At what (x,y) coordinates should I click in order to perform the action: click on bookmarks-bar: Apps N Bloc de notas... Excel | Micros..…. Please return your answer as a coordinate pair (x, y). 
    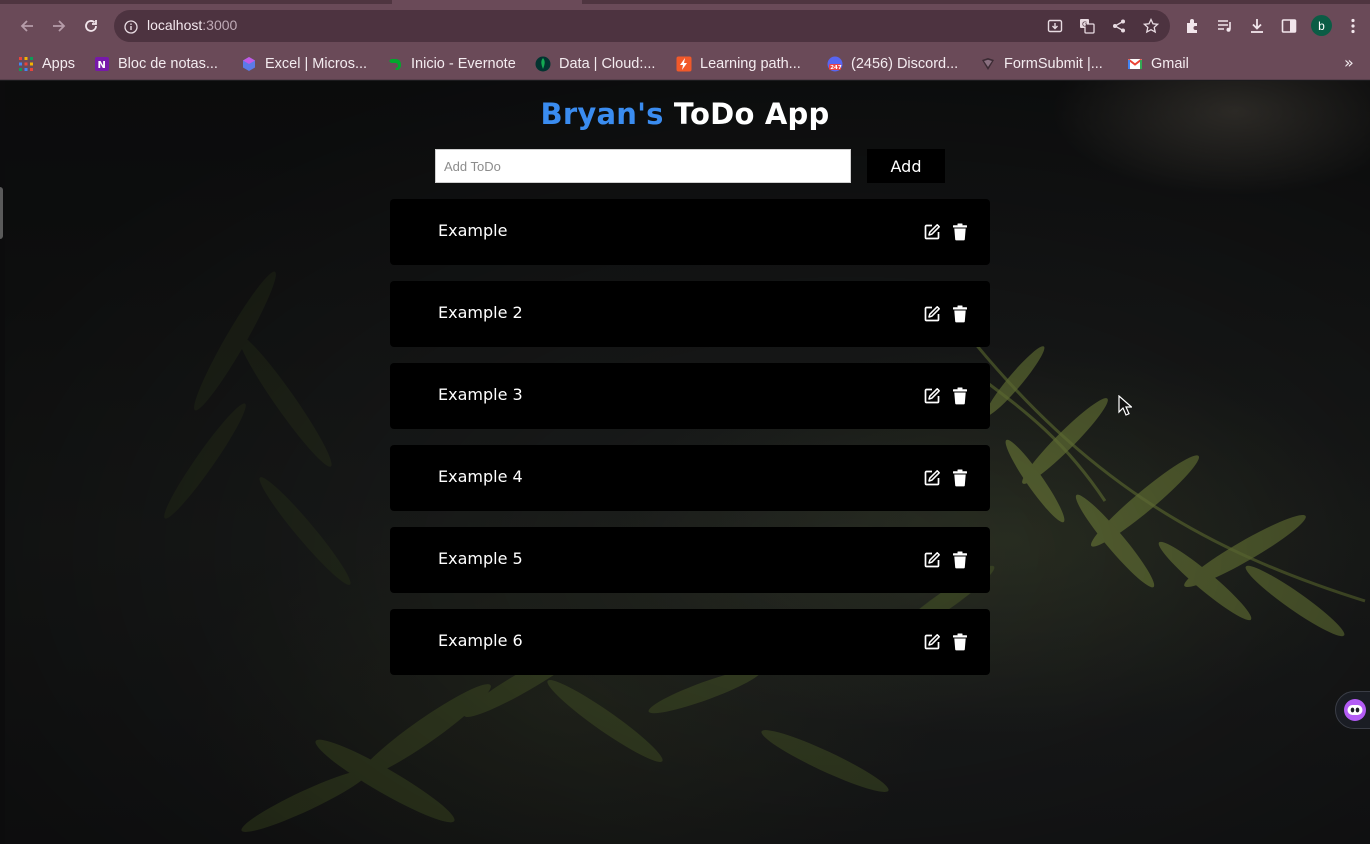
    Looking at the image, I should click on (685, 64).